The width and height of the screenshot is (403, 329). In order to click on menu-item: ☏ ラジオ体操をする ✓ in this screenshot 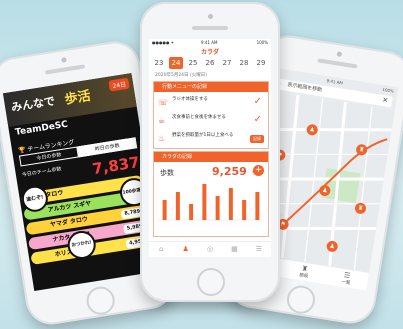, I will do `click(211, 103)`.